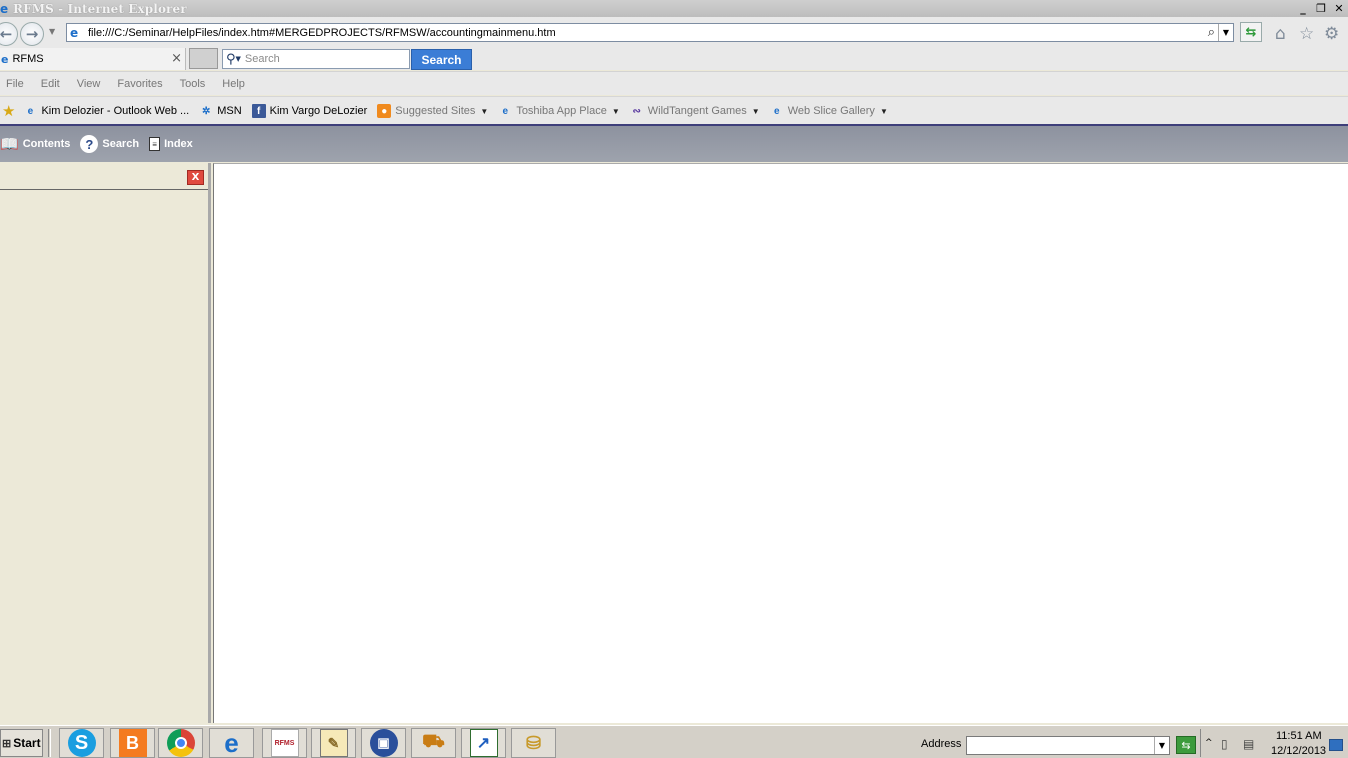 The image size is (1348, 758). Describe the element at coordinates (674, 8) in the screenshot. I see `window-title-bar: e RFMS - Internet Explorer _ ❐ ✕` at that location.